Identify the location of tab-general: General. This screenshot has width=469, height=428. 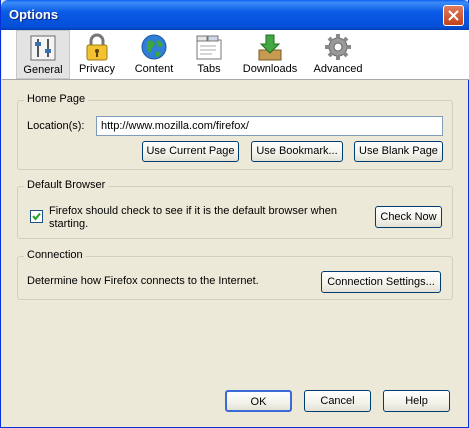
(43, 54).